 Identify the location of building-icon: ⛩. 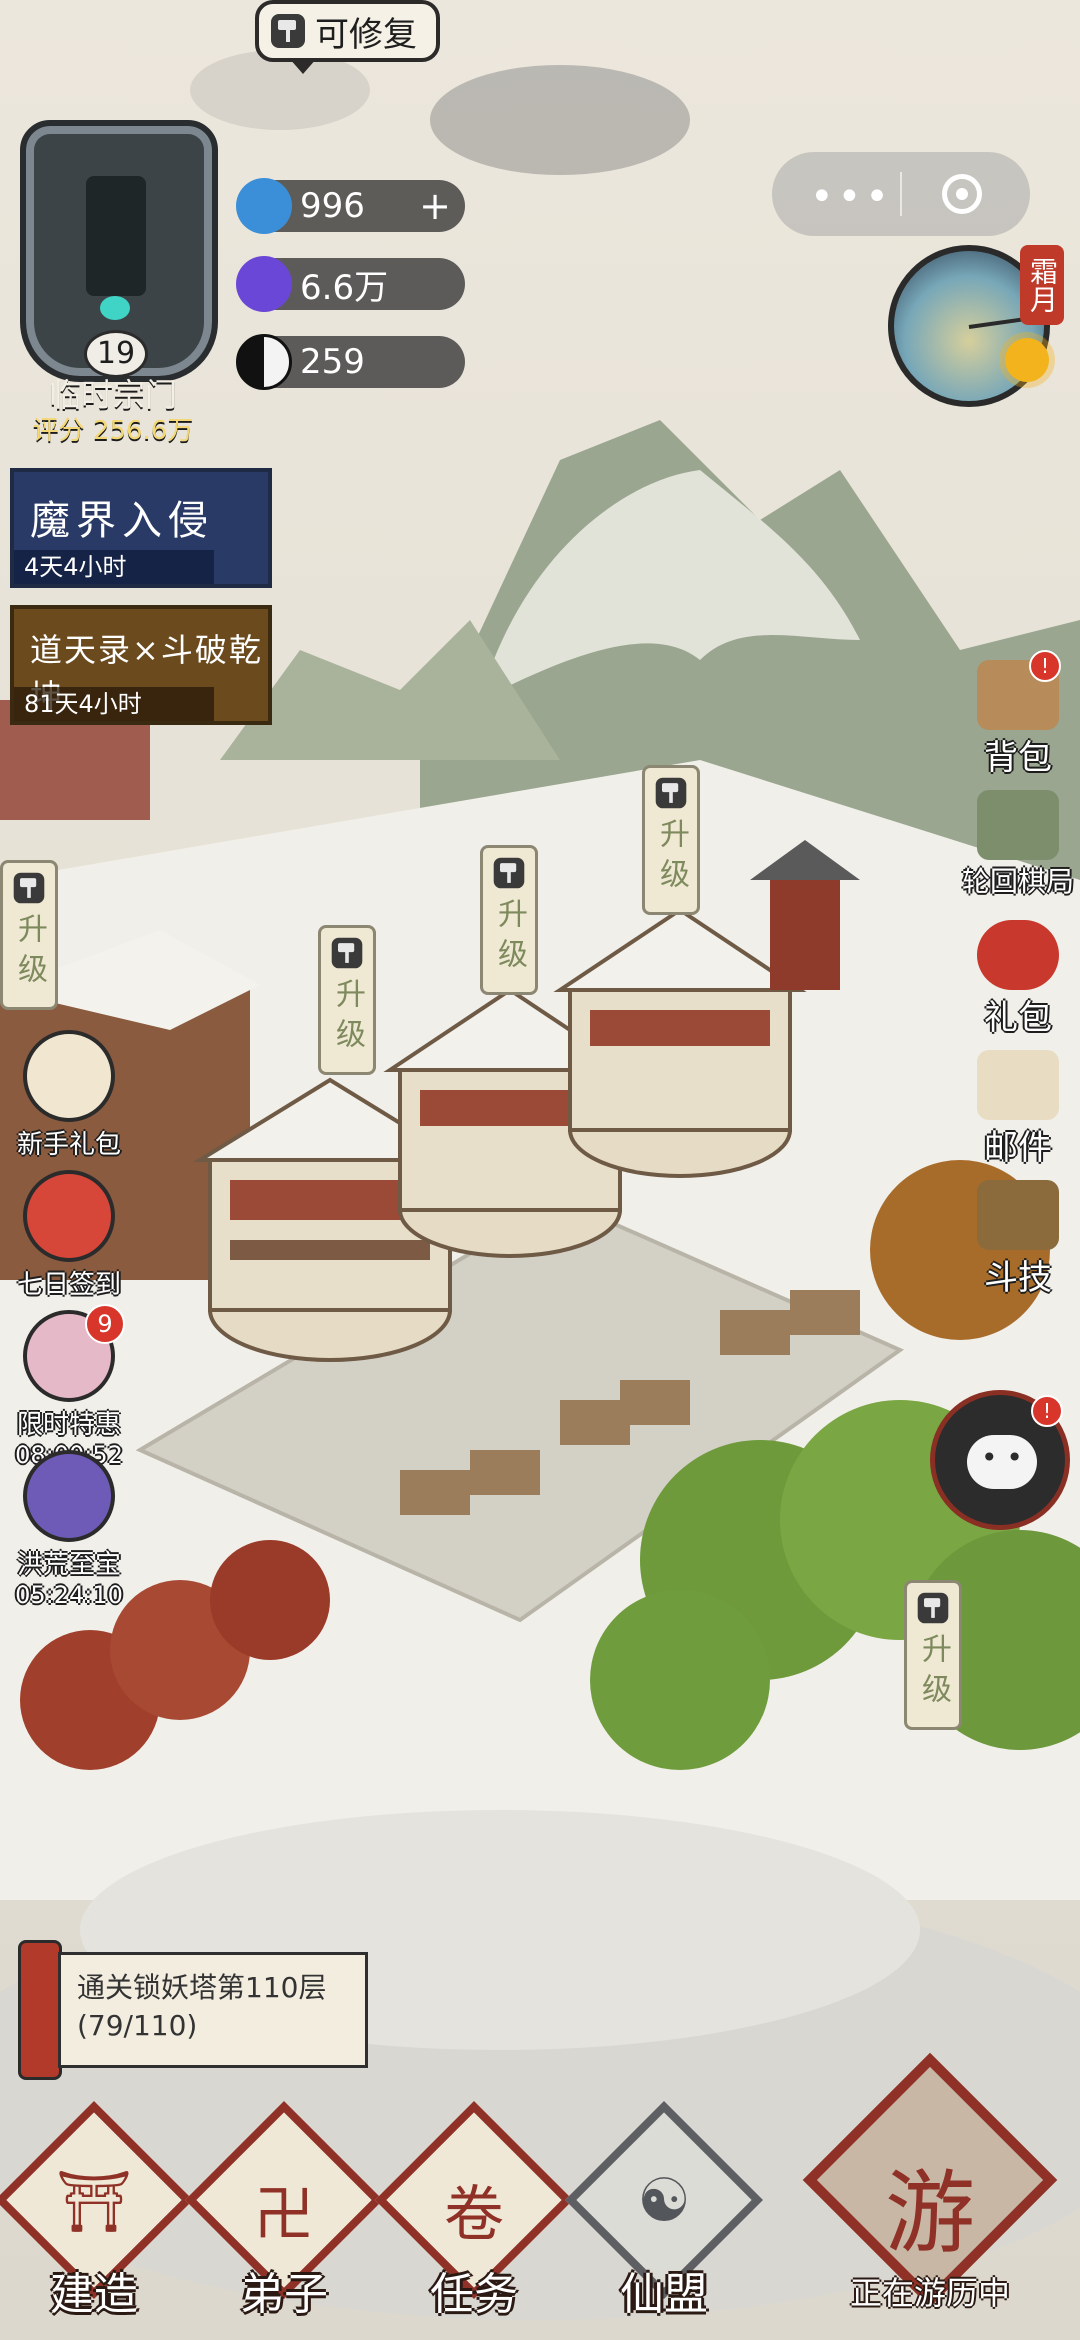
(94, 2202).